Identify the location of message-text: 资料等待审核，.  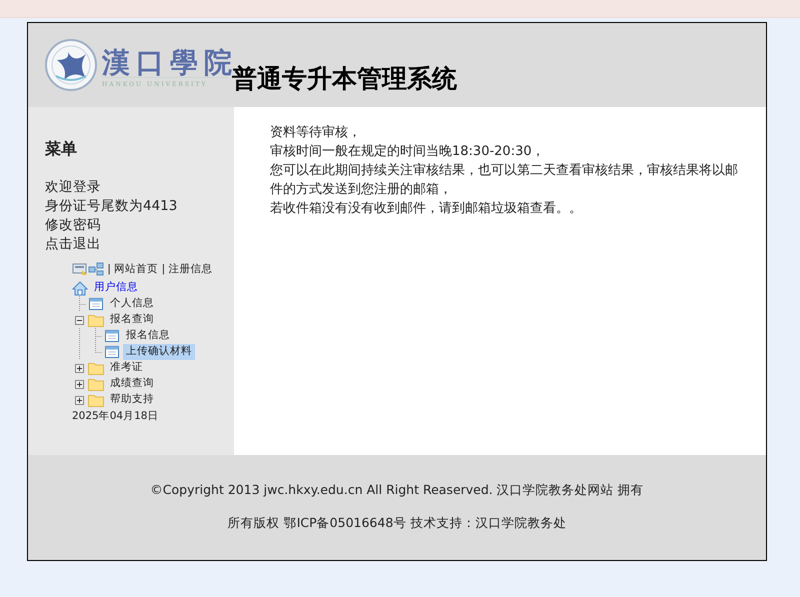
(316, 133).